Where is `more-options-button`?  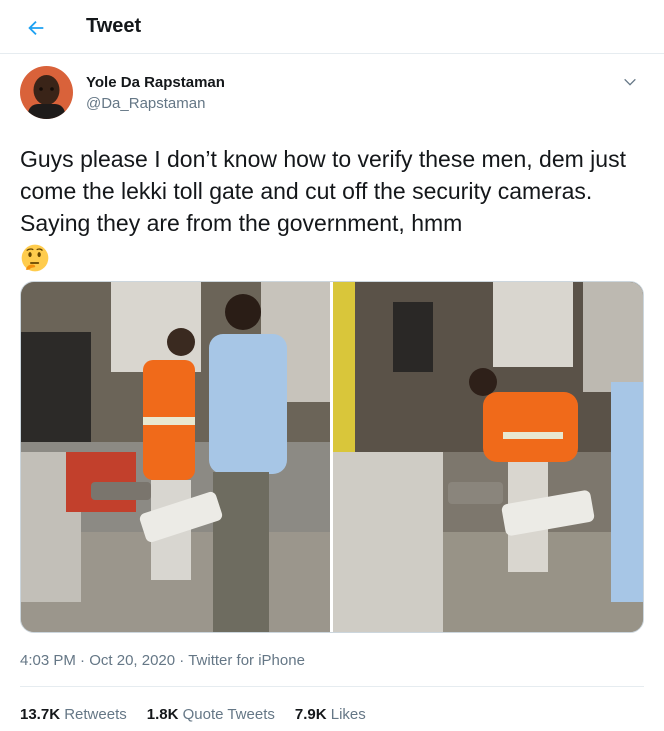
more-options-button is located at coordinates (630, 82).